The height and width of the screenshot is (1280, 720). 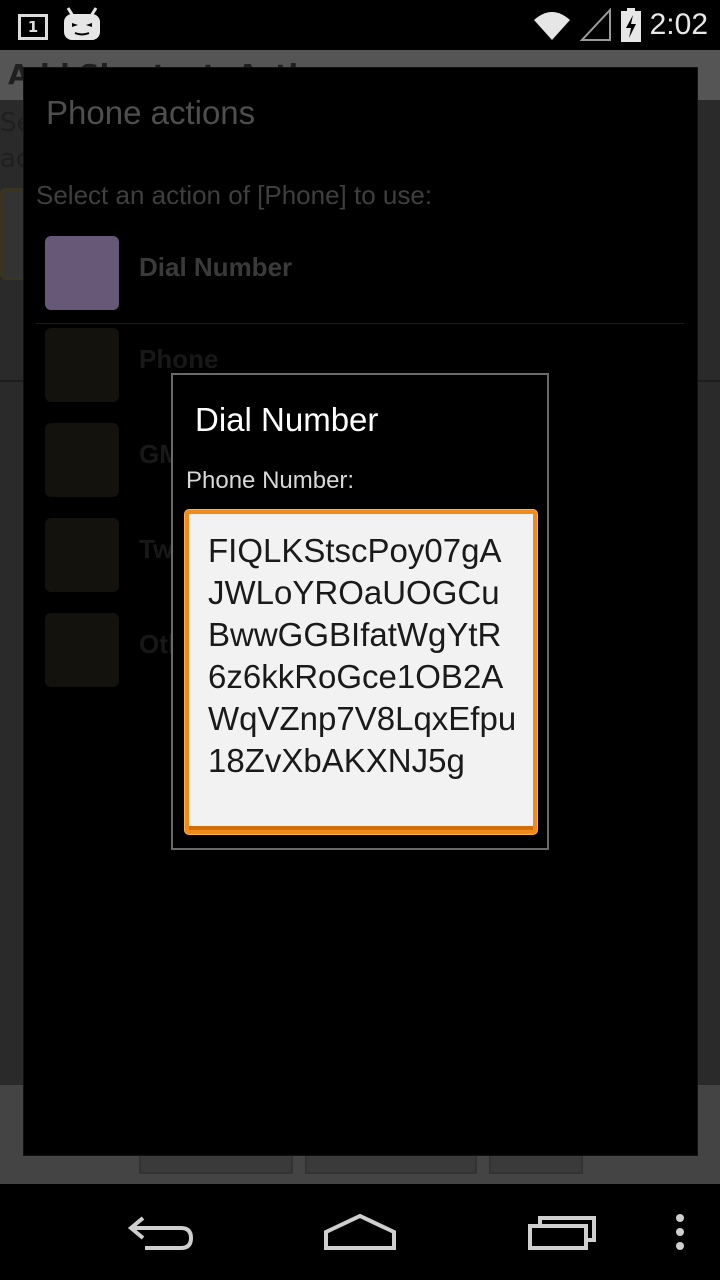 What do you see at coordinates (60, 24) in the screenshot?
I see `status-left: 1` at bounding box center [60, 24].